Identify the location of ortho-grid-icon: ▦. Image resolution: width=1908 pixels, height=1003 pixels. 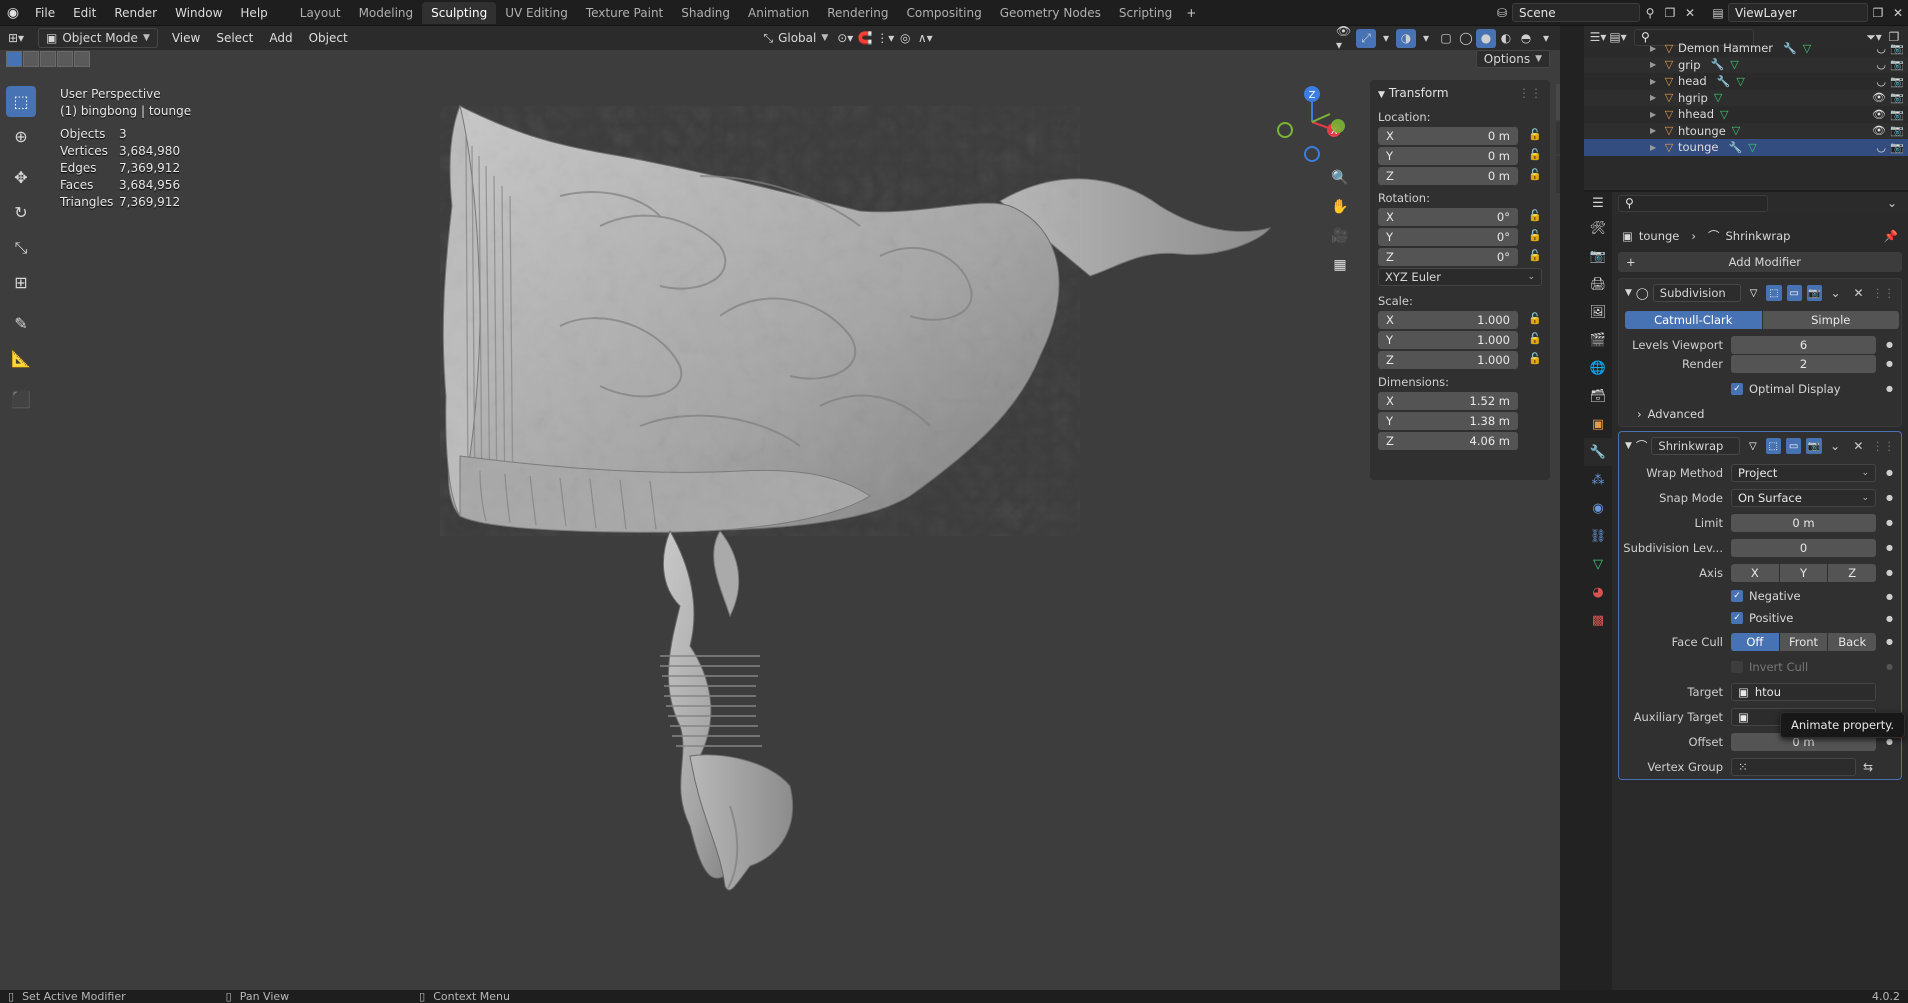
(1340, 265).